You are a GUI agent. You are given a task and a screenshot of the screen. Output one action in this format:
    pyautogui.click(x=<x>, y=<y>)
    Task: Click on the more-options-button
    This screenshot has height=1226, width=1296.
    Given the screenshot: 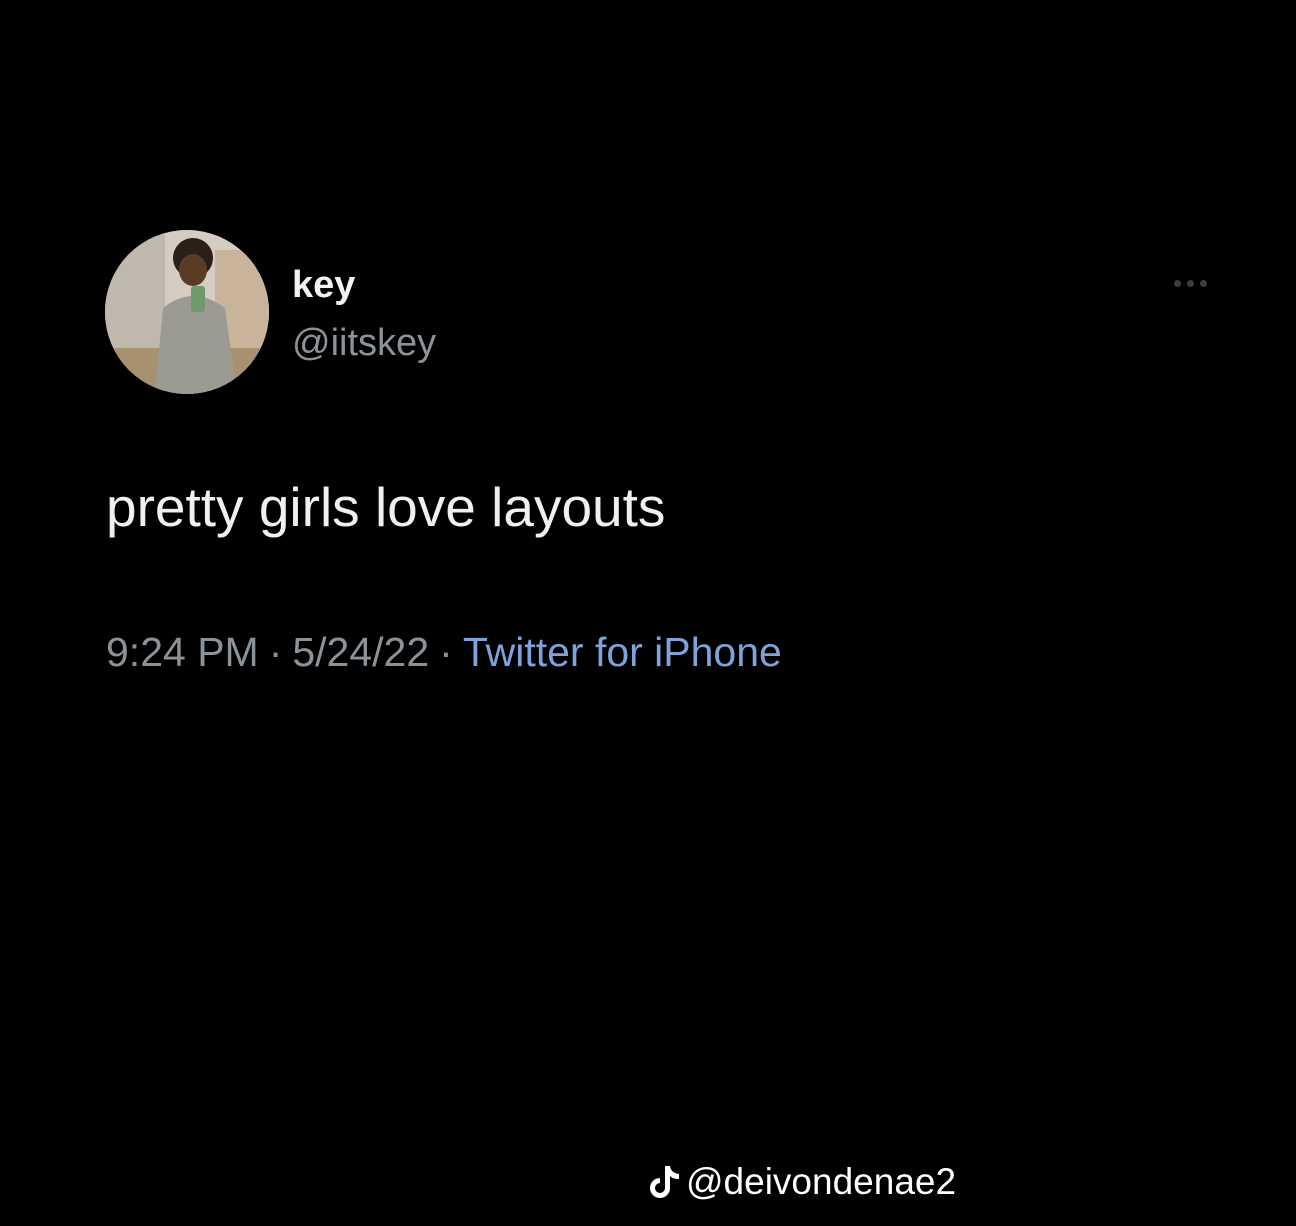 What is the action you would take?
    pyautogui.click(x=1190, y=283)
    